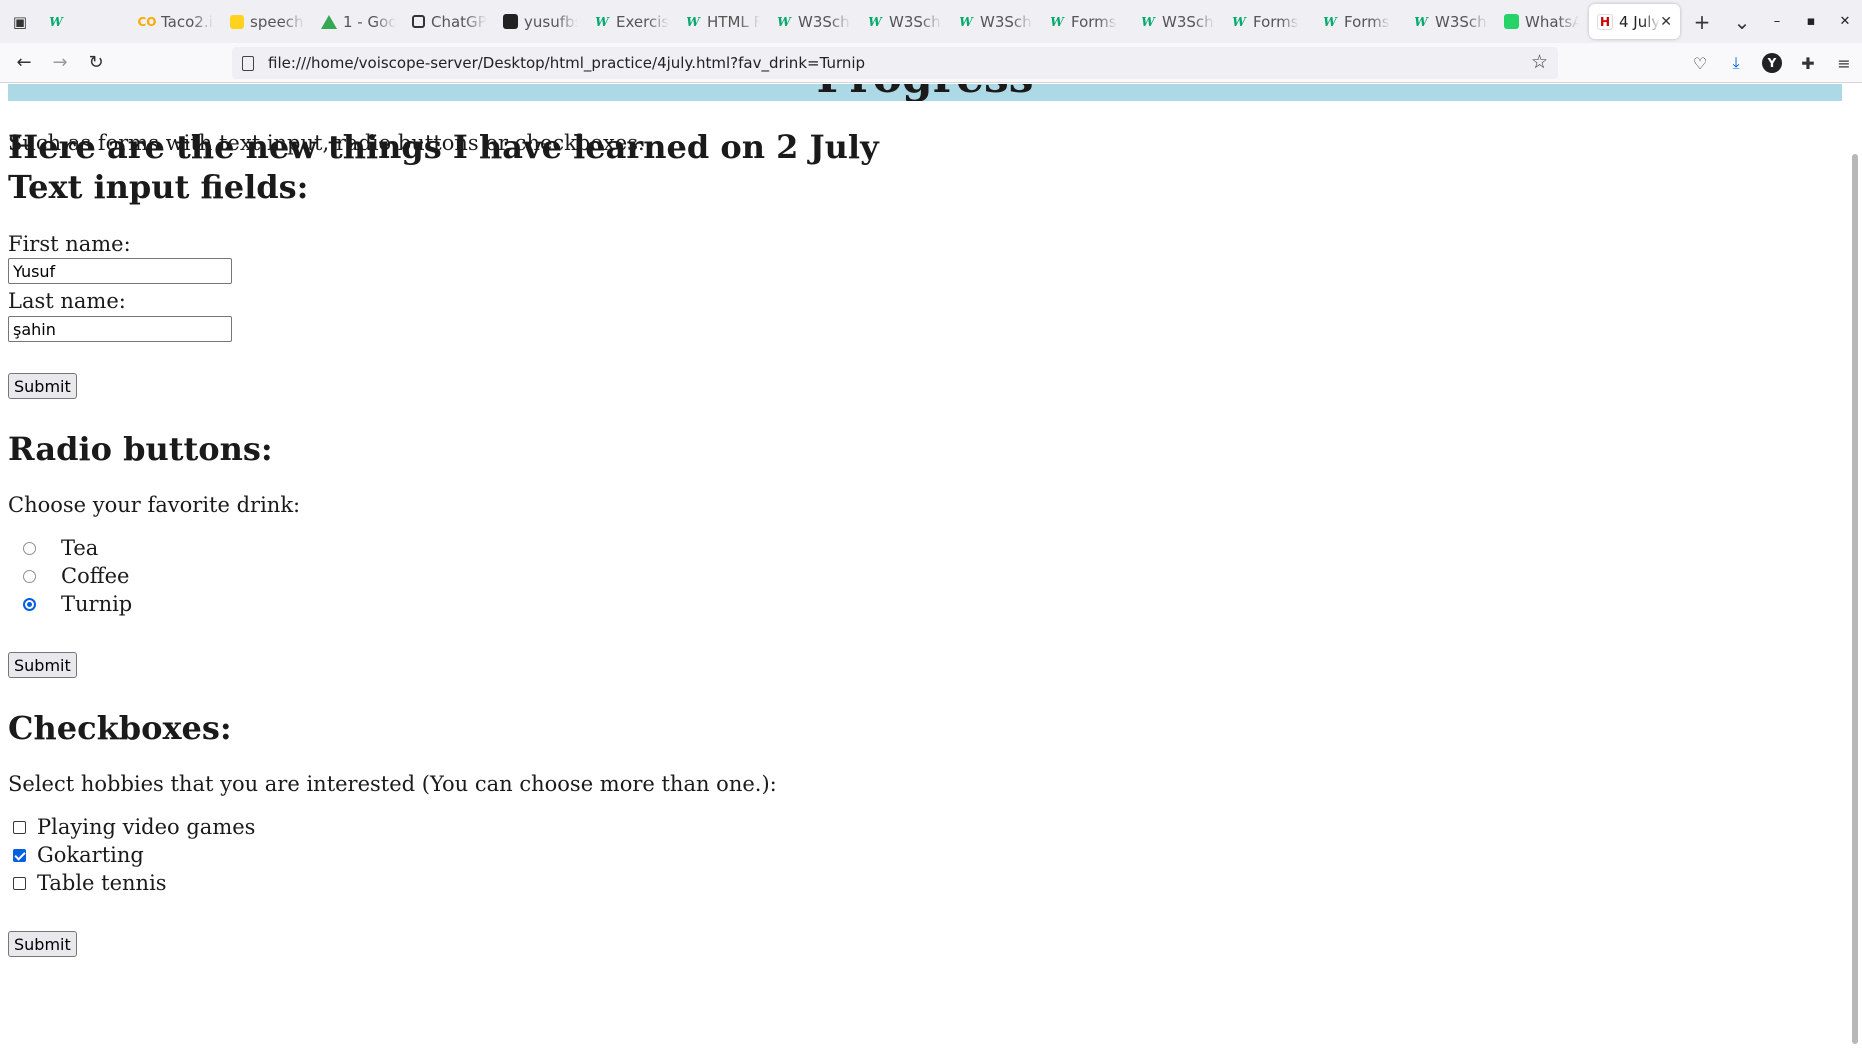 This screenshot has height=1048, width=1862. What do you see at coordinates (1700, 63) in the screenshot?
I see `pocket-icon: ♡` at bounding box center [1700, 63].